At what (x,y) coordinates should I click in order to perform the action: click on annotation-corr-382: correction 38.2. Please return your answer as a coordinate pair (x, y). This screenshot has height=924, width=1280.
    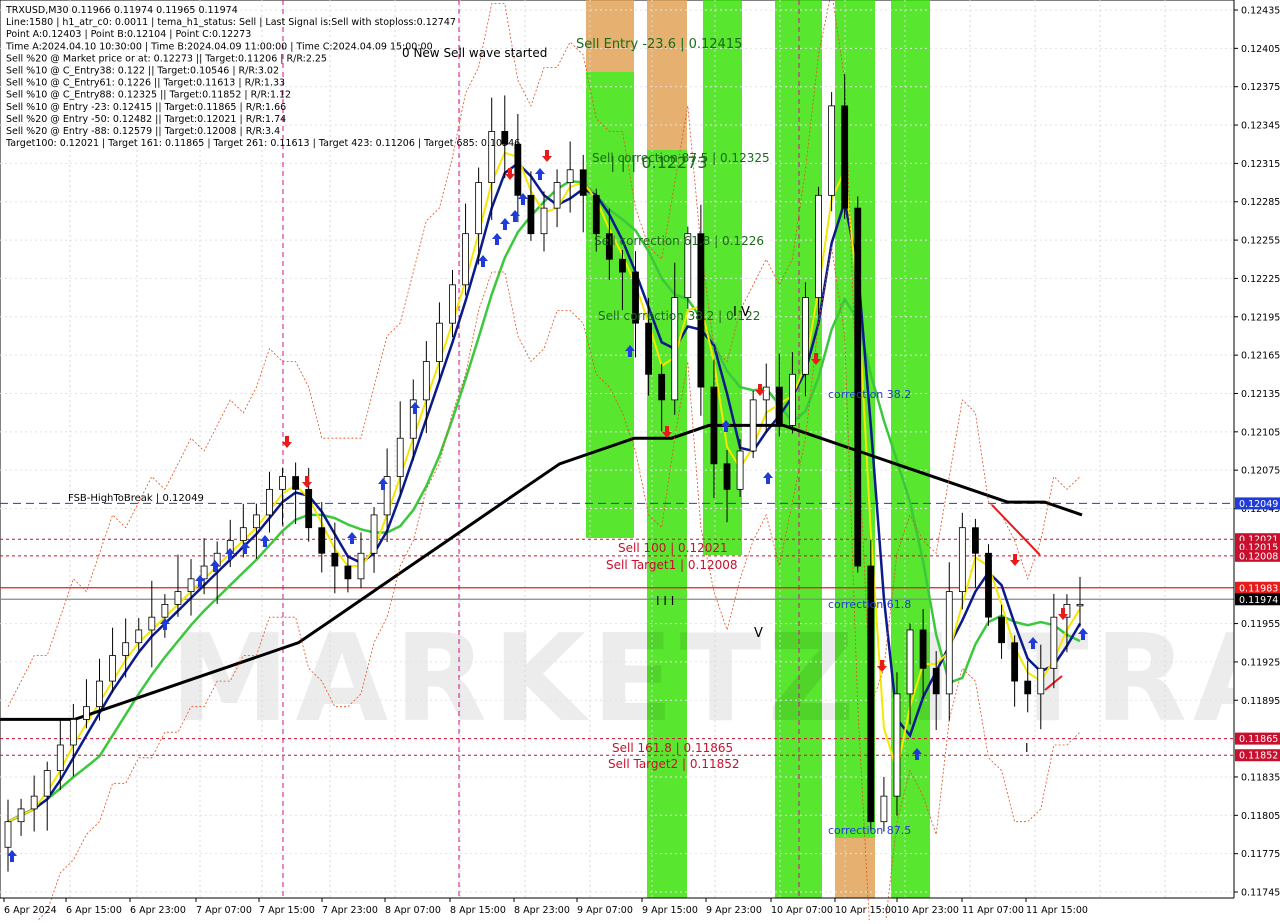
    Looking at the image, I should click on (869, 394).